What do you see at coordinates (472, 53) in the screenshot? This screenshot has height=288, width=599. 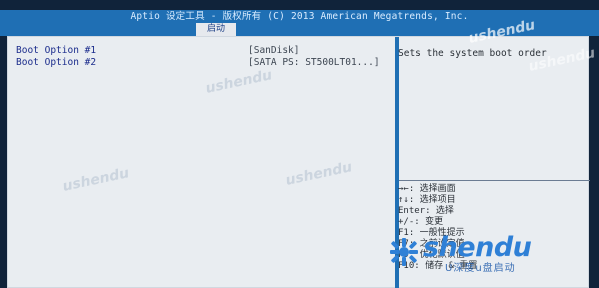 I see `help-description: Sets the system boot order` at bounding box center [472, 53].